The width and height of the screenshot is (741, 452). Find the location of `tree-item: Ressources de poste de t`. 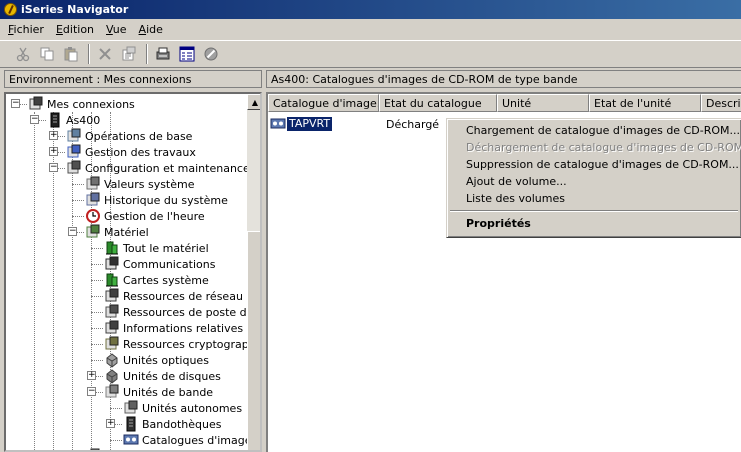

tree-item: Ressources de poste de t is located at coordinates (182, 312).